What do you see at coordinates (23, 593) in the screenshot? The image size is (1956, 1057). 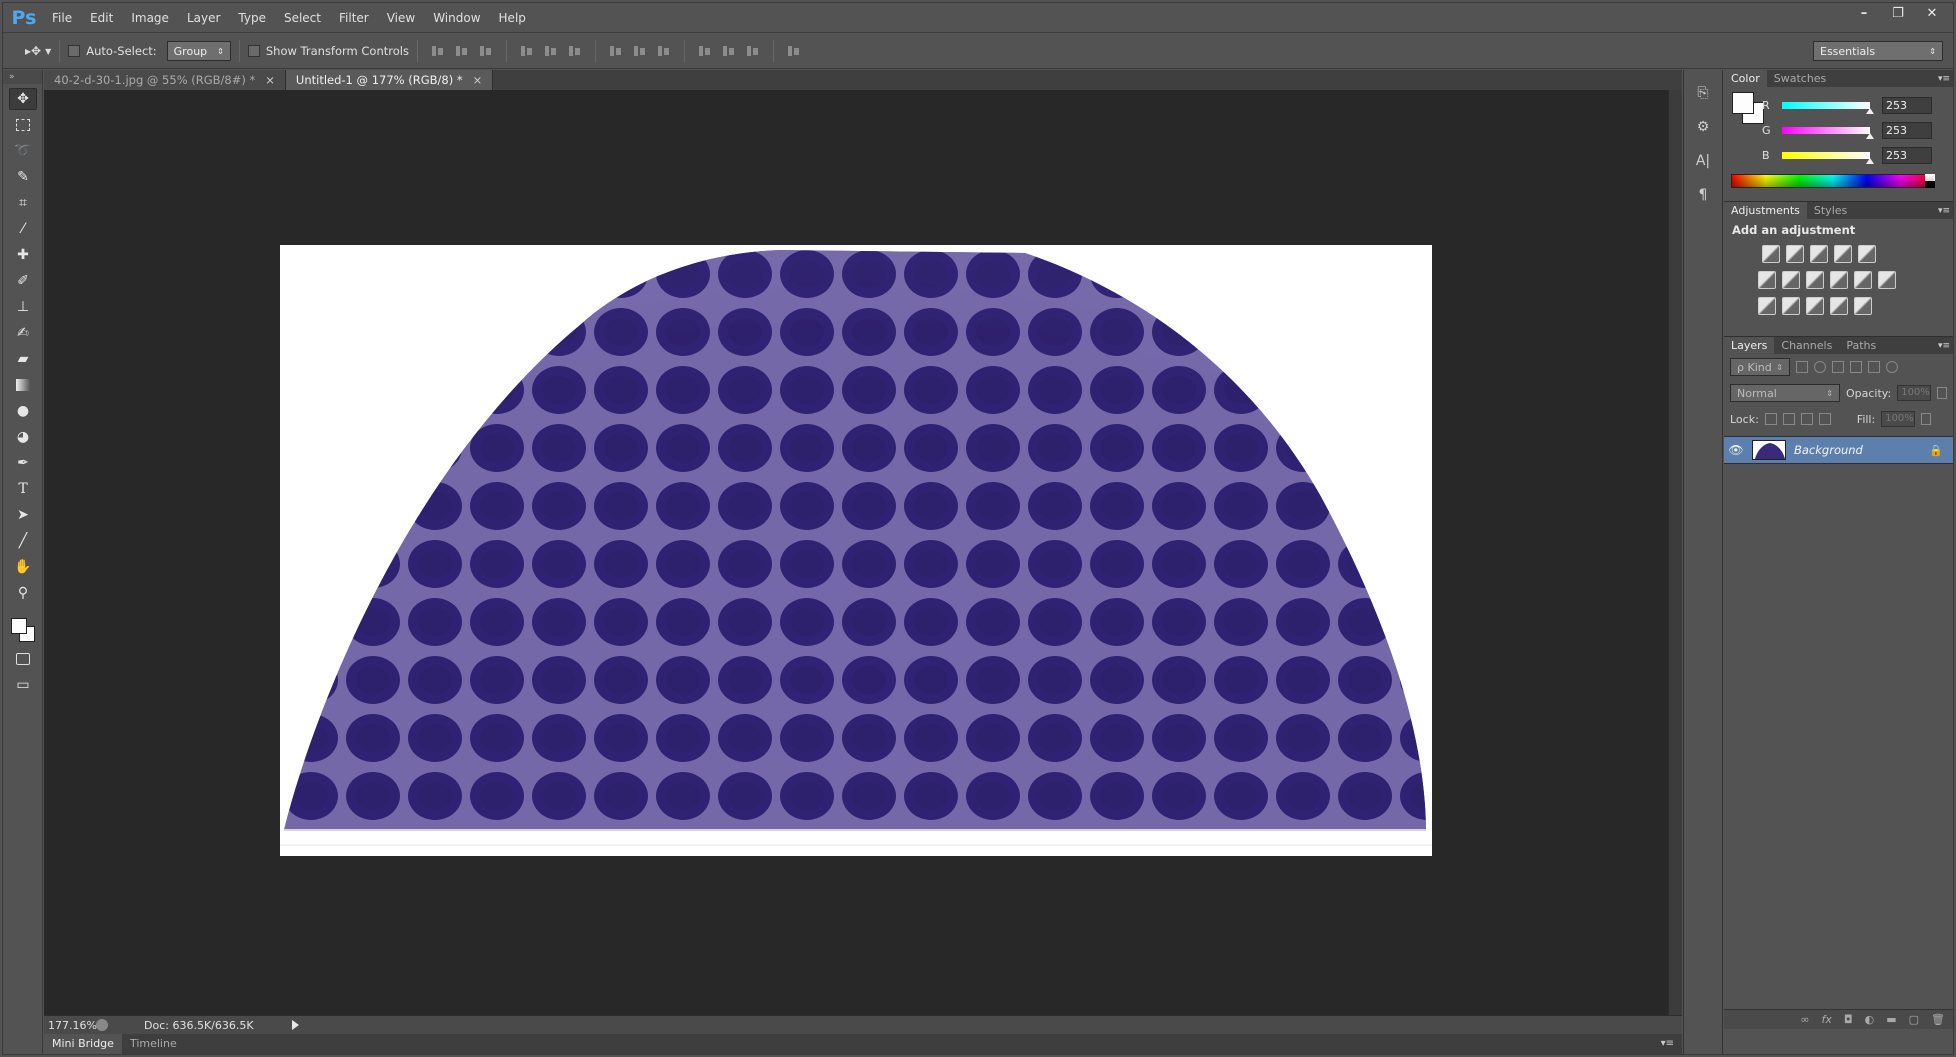 I see `zoom-tool-icon: ⚲` at bounding box center [23, 593].